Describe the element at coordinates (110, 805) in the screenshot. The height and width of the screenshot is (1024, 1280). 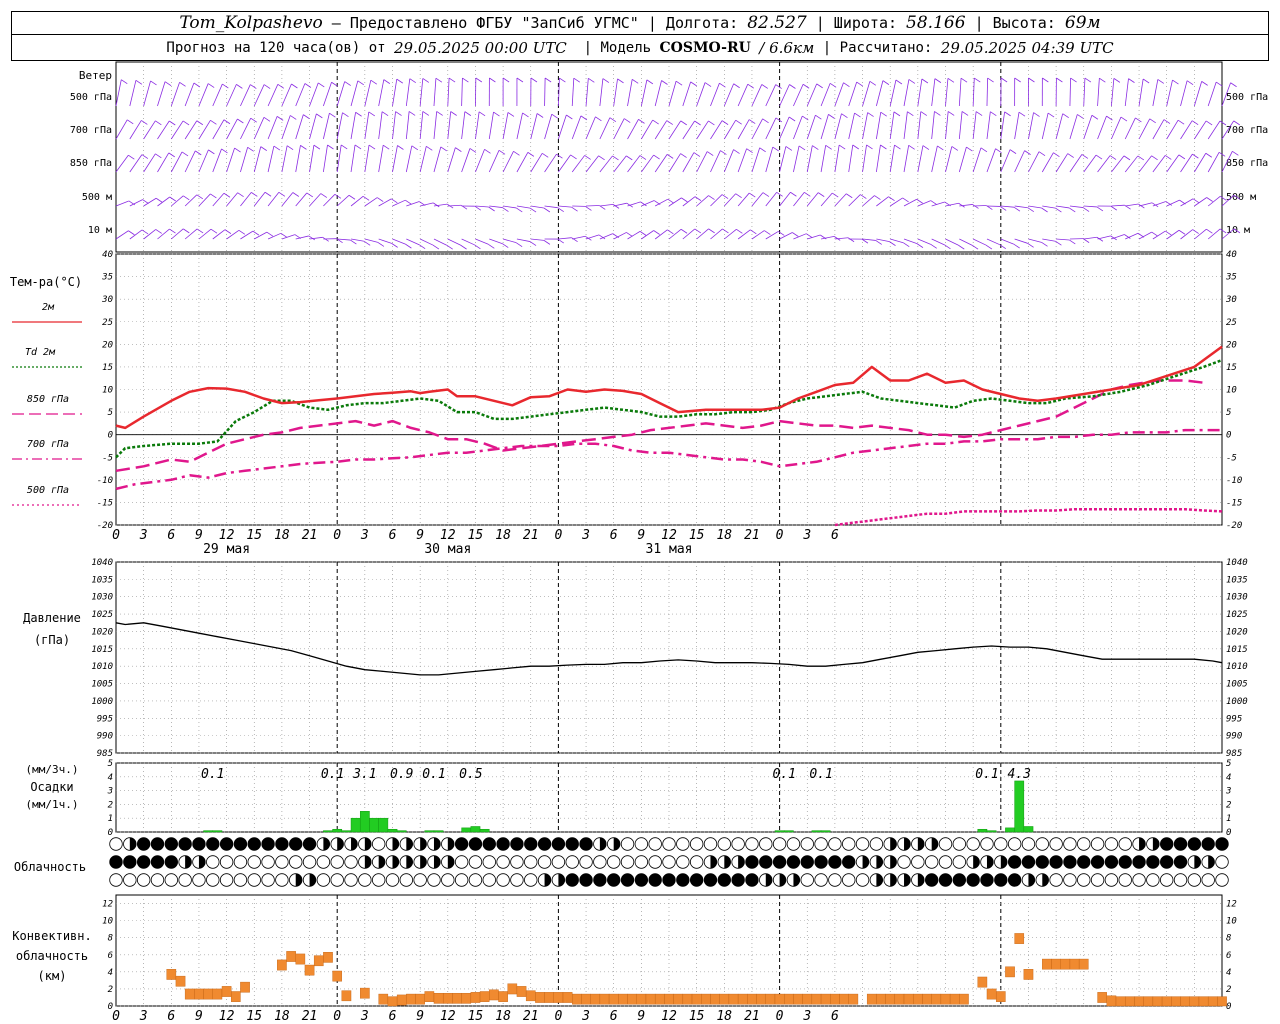
I see `precip-ytick-left: 2` at that location.